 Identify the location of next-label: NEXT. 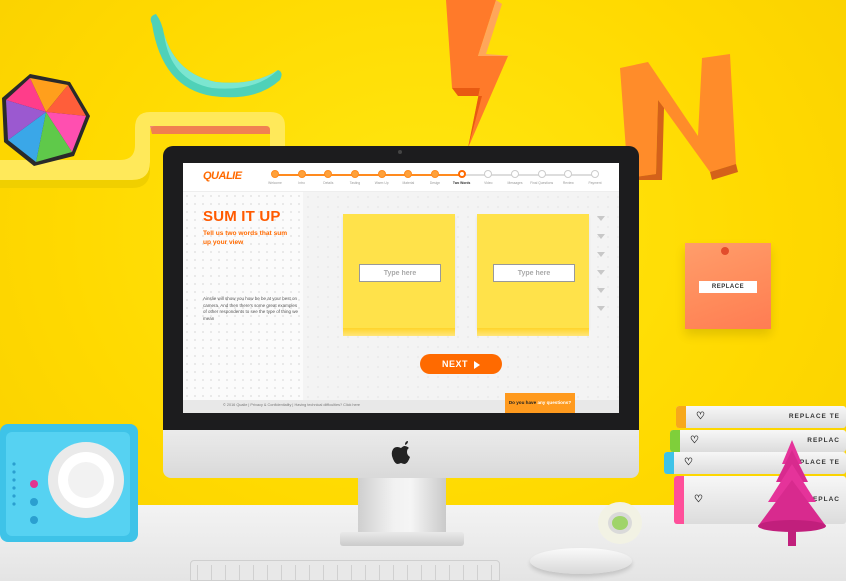
(454, 364).